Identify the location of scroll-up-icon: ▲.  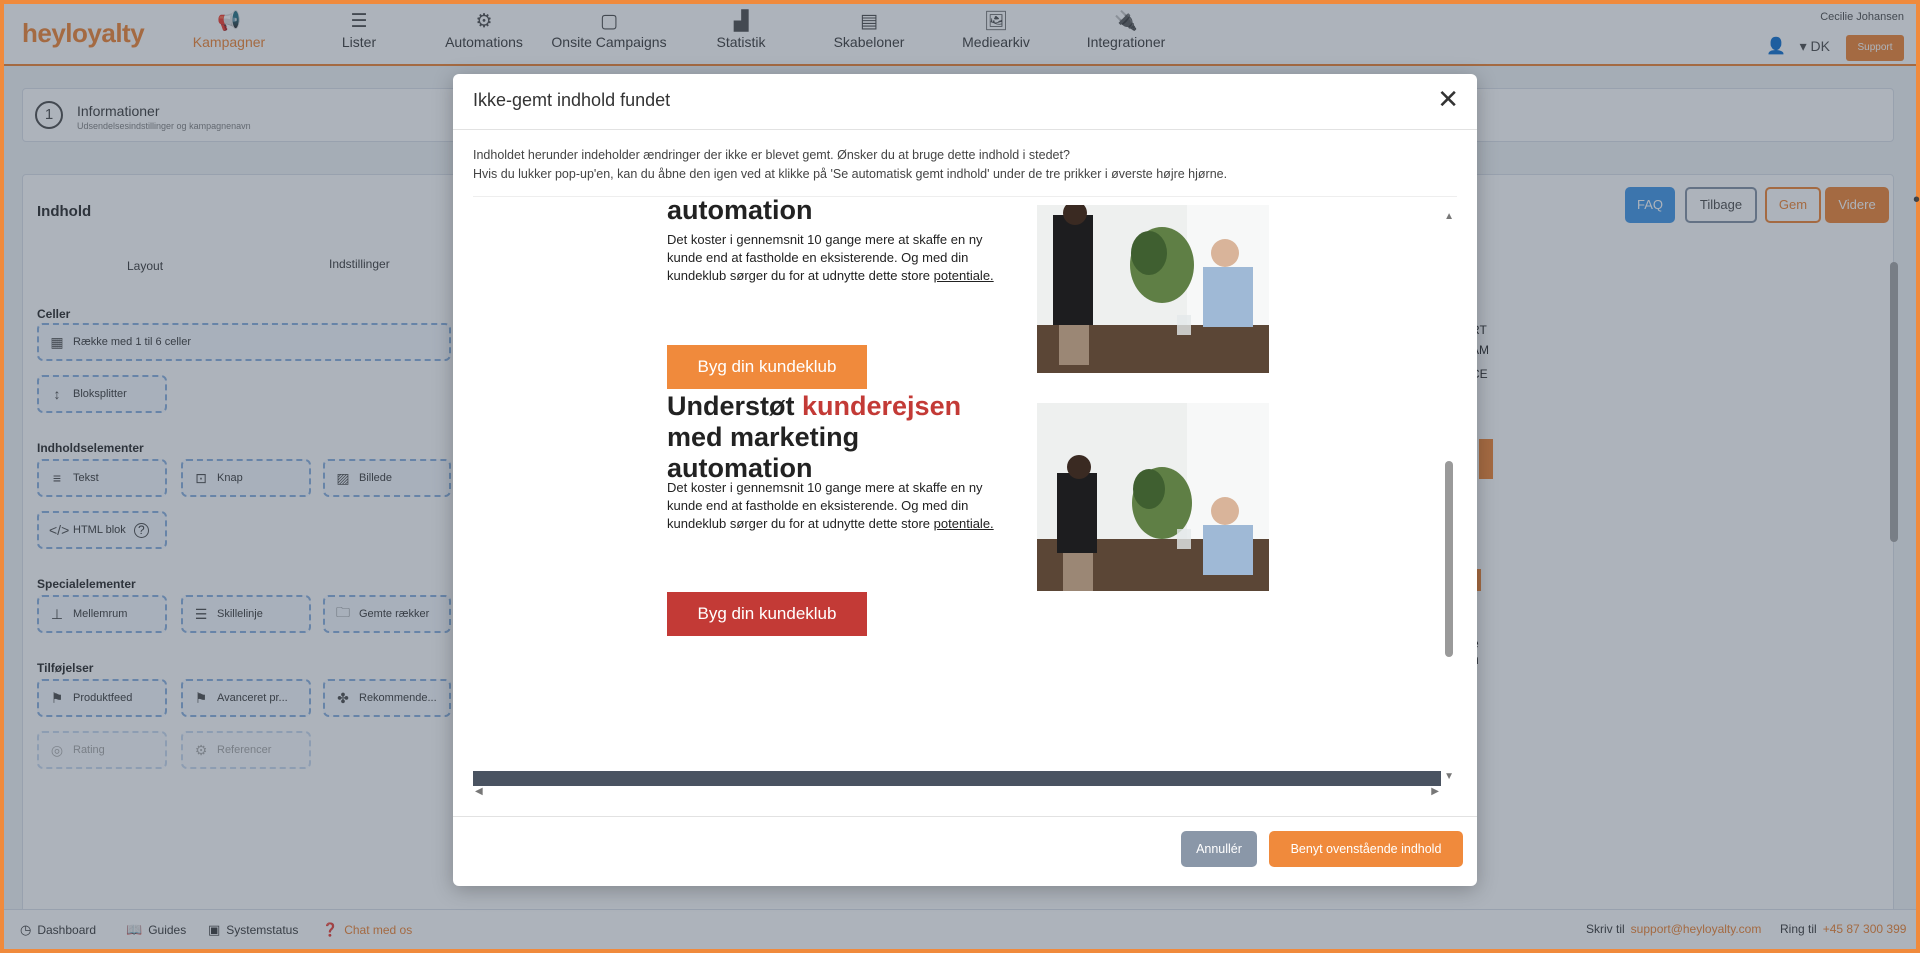
(1449, 216).